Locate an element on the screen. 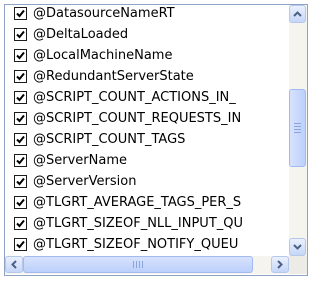  list-item-label: @DeltaLoaded is located at coordinates (81, 34).